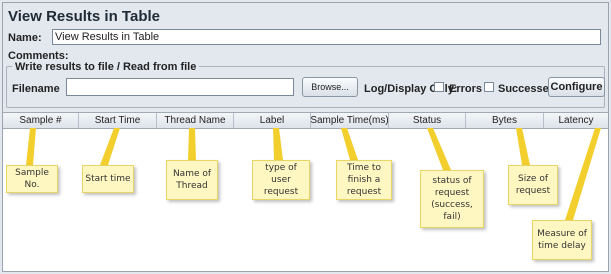 Image resolution: width=611 pixels, height=274 pixels. I want to click on callout-status: status of request (success, fail), so click(452, 199).